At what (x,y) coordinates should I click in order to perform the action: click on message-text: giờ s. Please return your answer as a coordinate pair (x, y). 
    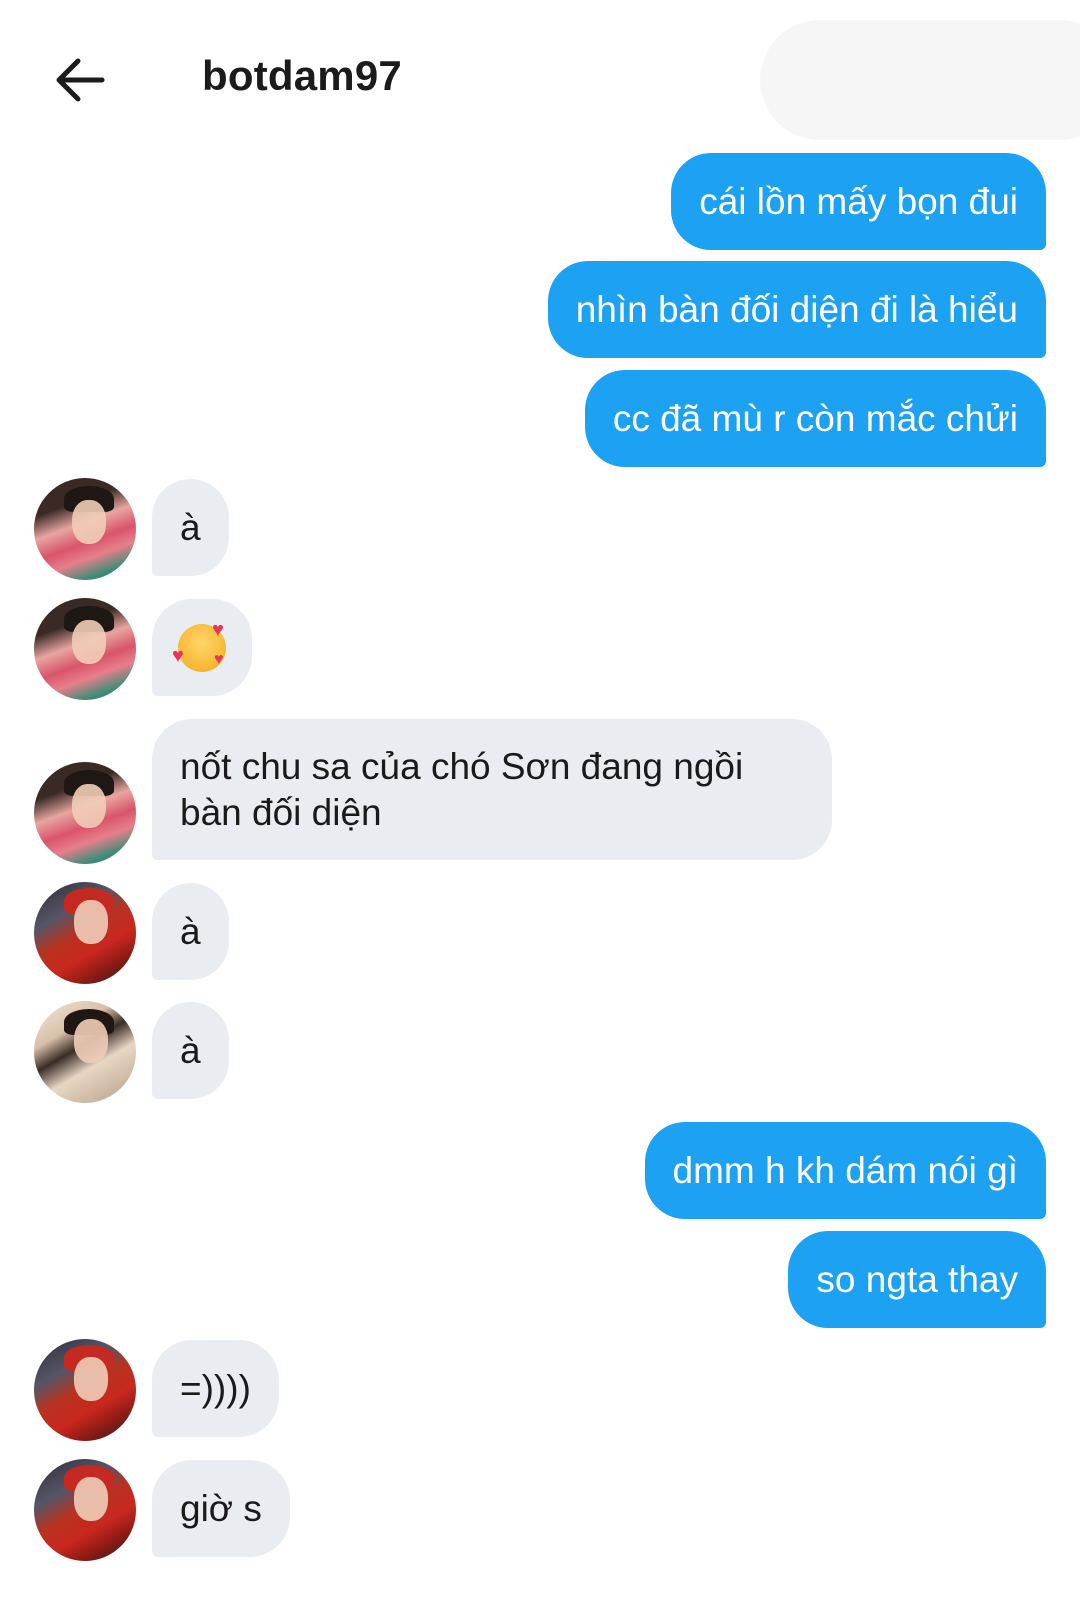
    Looking at the image, I should click on (221, 1508).